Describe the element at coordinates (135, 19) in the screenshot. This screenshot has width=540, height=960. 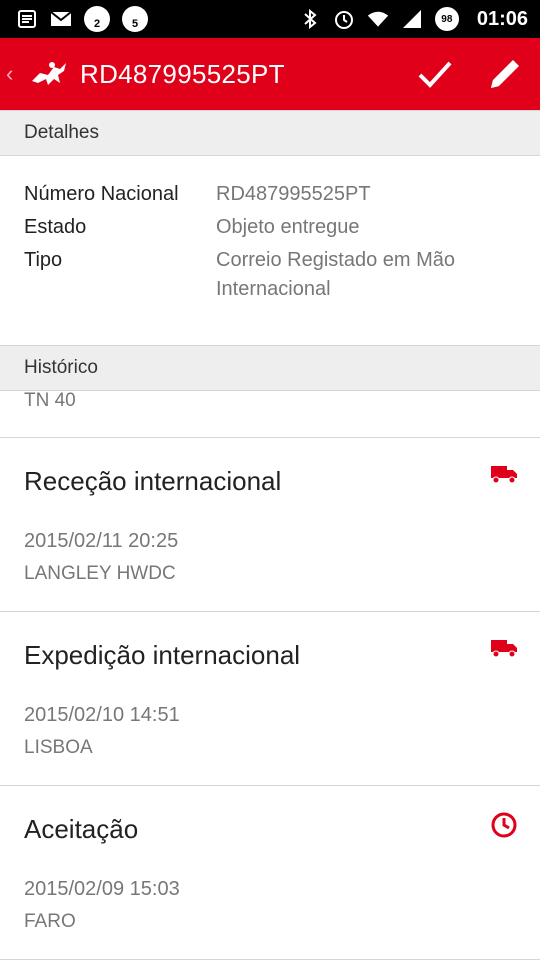
I see `whatsapp-icon: 5` at that location.